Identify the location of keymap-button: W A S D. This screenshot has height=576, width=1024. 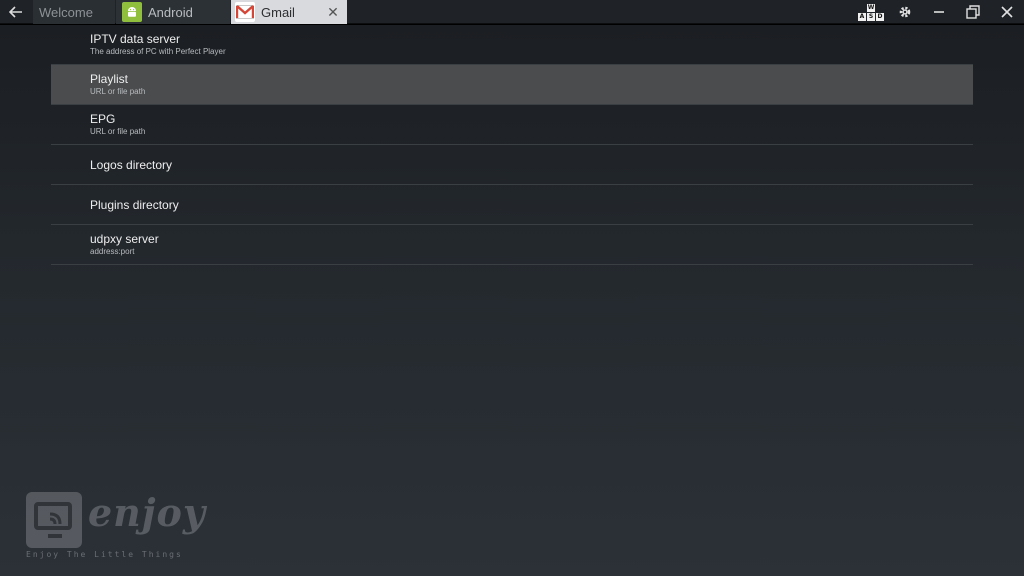
(871, 12).